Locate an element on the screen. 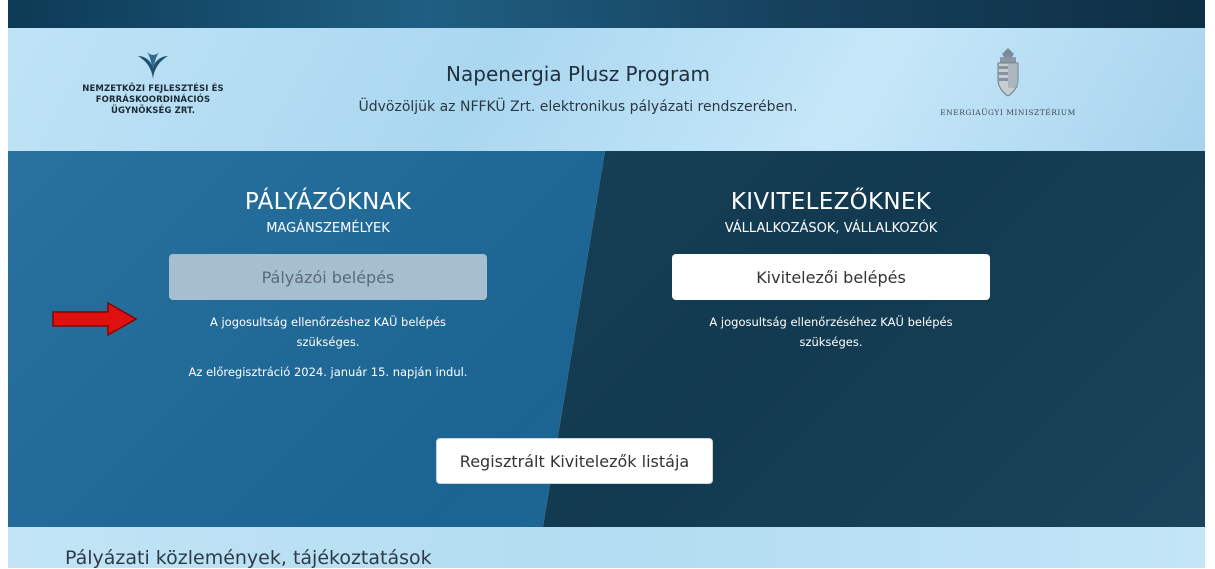  applicant-login-button: Pályázói belépés is located at coordinates (328, 277).